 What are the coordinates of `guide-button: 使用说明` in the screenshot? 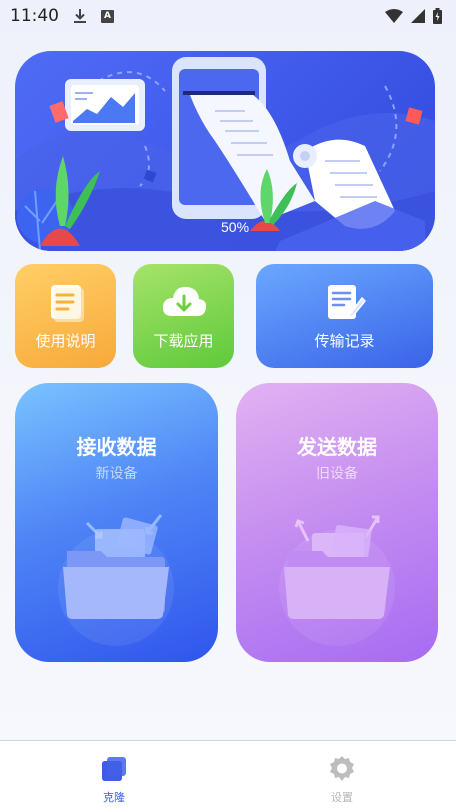 It's located at (65, 316).